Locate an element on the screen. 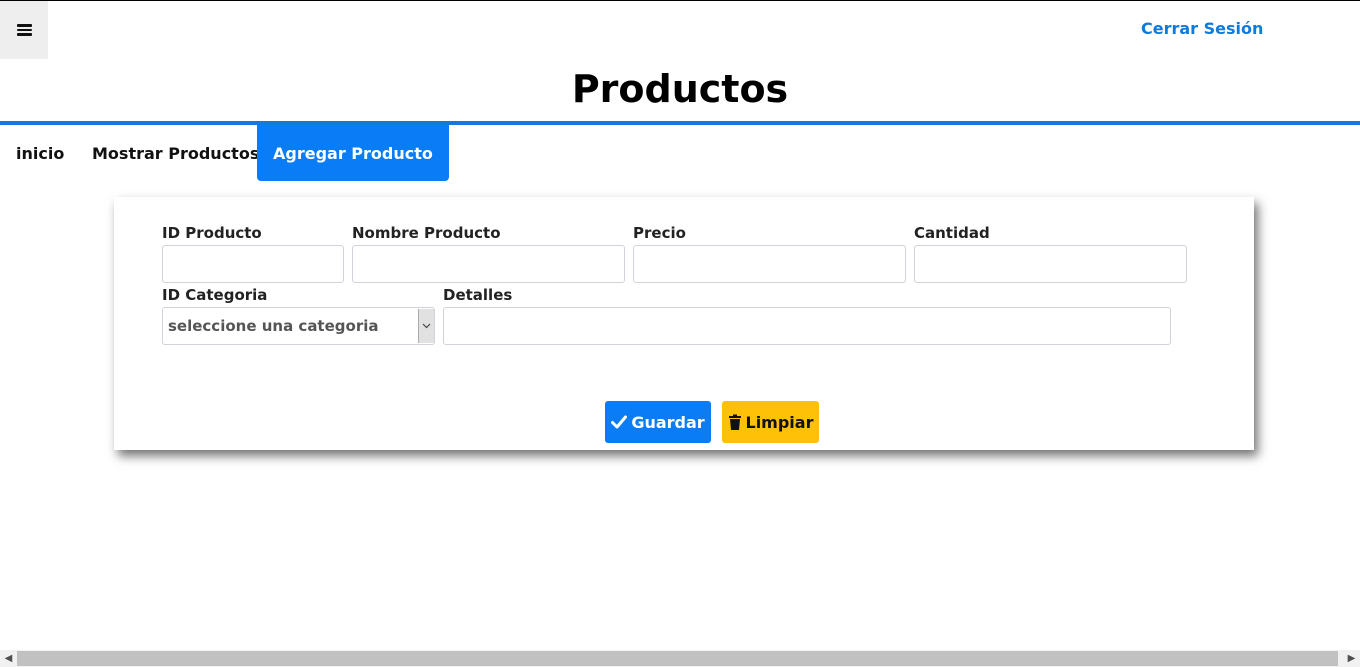 Image resolution: width=1360 pixels, height=667 pixels. id-categoria-label: ID Categoria is located at coordinates (215, 295).